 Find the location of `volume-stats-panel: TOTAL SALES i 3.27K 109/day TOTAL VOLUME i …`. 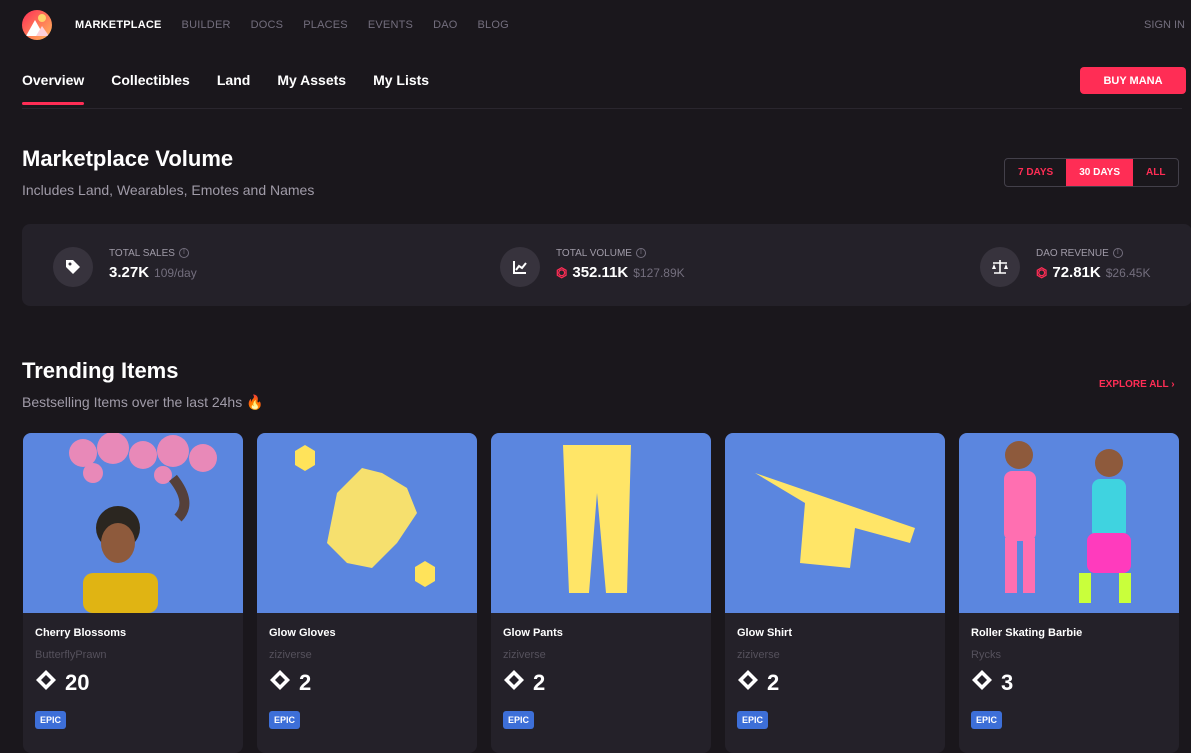

volume-stats-panel: TOTAL SALES i 3.27K 109/day TOTAL VOLUME i … is located at coordinates (606, 265).